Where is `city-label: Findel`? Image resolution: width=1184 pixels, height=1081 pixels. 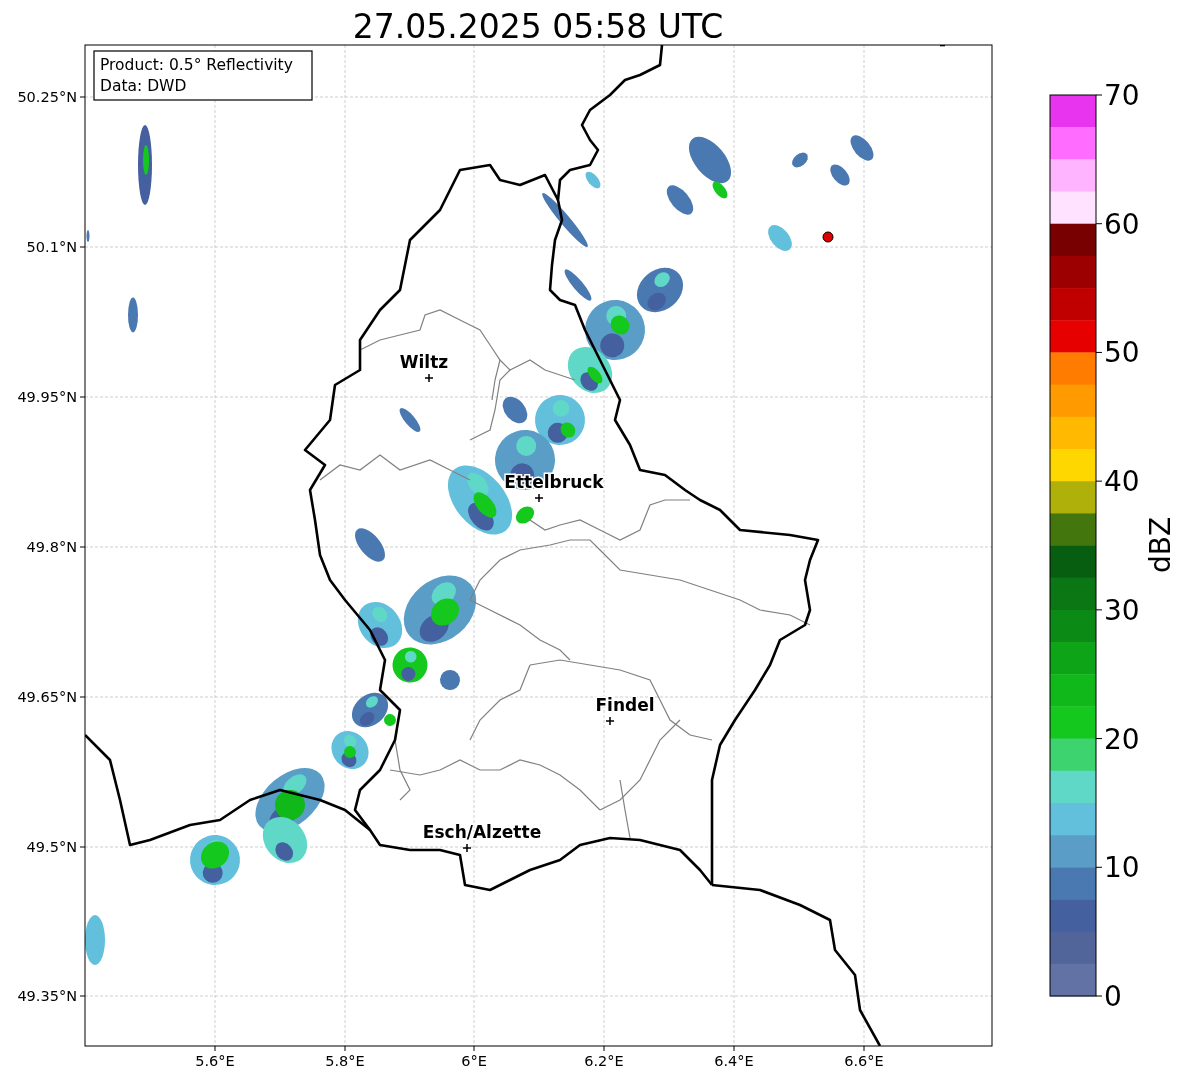 city-label: Findel is located at coordinates (625, 705).